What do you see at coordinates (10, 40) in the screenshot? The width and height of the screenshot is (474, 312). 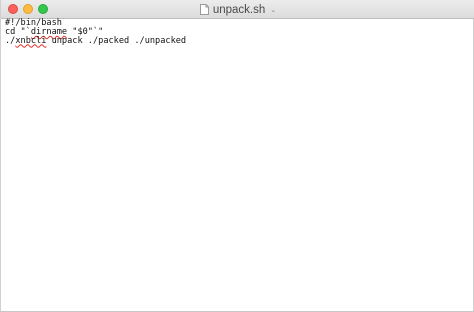 I see `code-text: ./` at bounding box center [10, 40].